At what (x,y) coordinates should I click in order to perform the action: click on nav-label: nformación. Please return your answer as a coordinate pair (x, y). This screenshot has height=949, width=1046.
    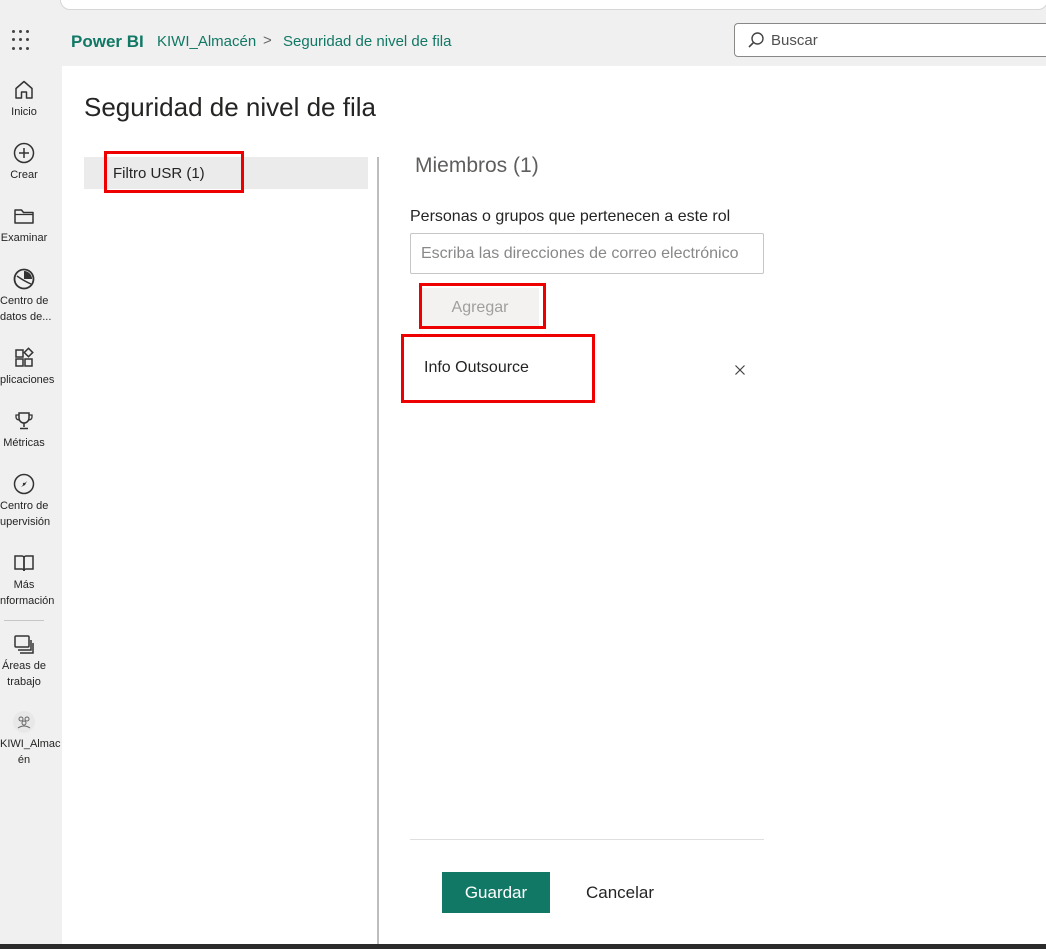
    Looking at the image, I should click on (27, 601).